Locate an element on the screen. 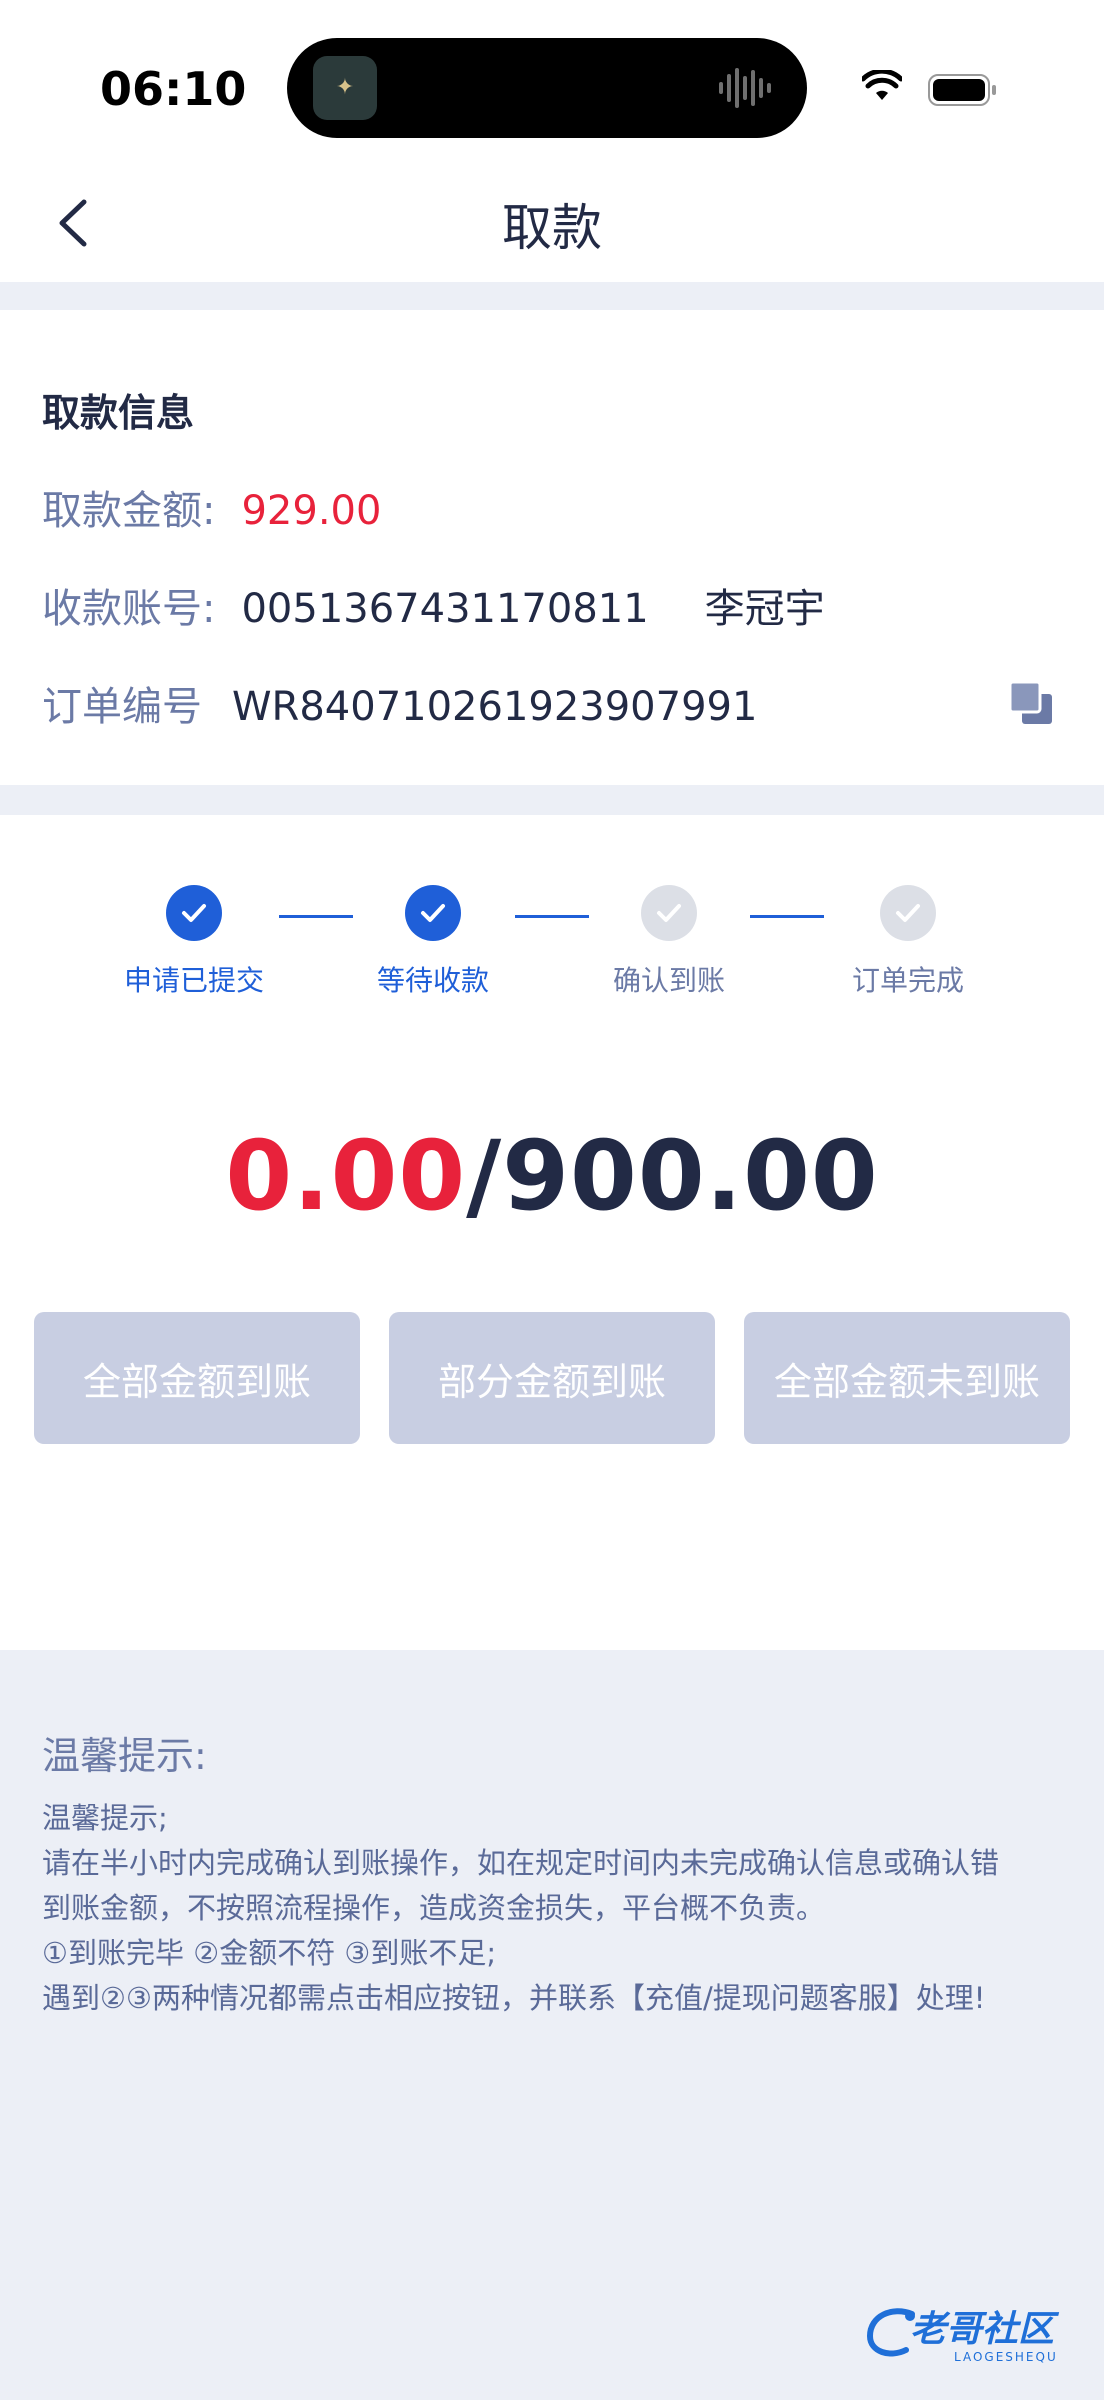  not-received-button: 全部金额未到账 is located at coordinates (907, 1378).